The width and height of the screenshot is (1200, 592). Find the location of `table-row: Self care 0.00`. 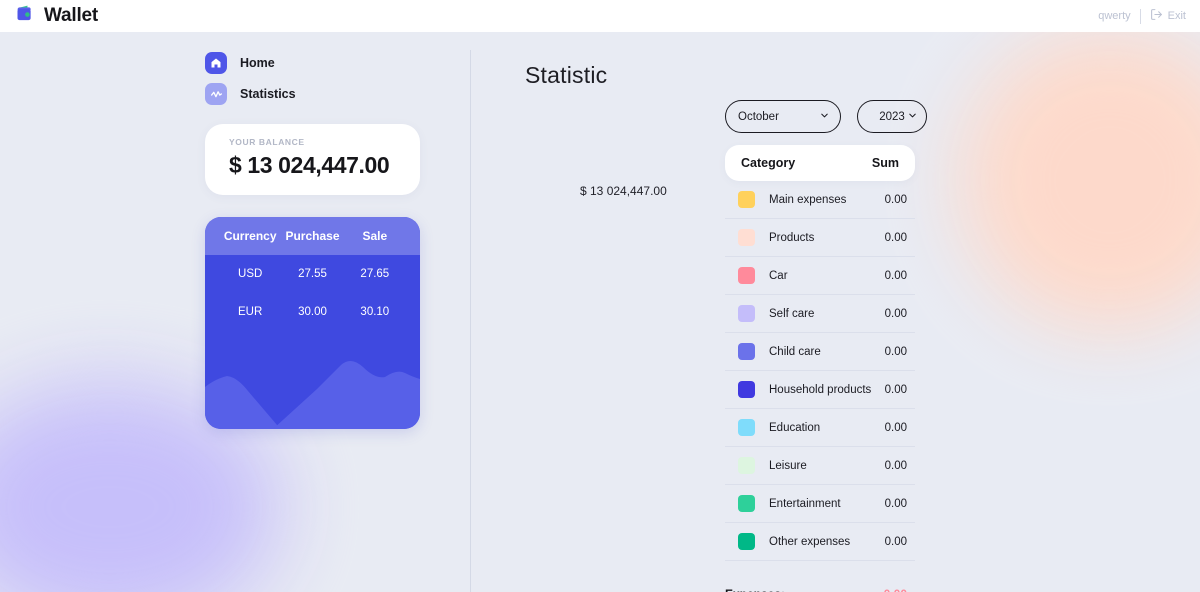

table-row: Self care 0.00 is located at coordinates (820, 314).